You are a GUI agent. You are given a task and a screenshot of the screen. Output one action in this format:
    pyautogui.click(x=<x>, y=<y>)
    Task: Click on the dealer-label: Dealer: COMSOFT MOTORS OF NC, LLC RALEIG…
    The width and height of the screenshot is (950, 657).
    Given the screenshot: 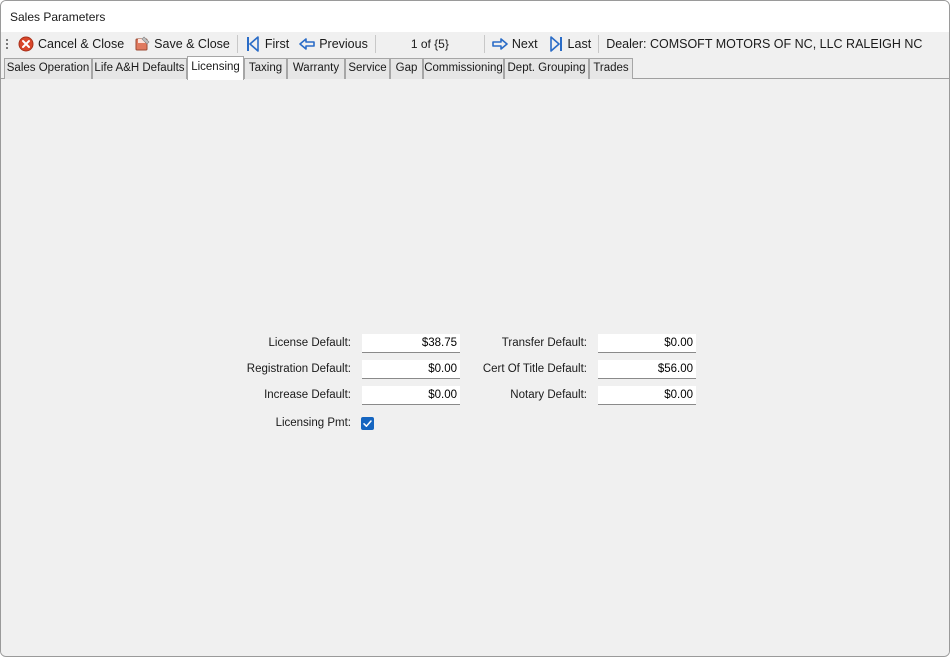 What is the action you would take?
    pyautogui.click(x=764, y=44)
    